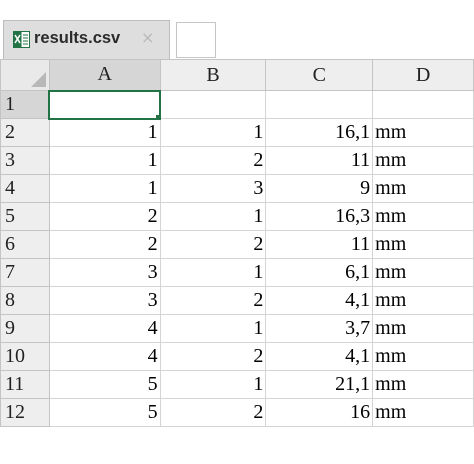  I want to click on table-row: 9 4 1 3,7 mm, so click(237, 328).